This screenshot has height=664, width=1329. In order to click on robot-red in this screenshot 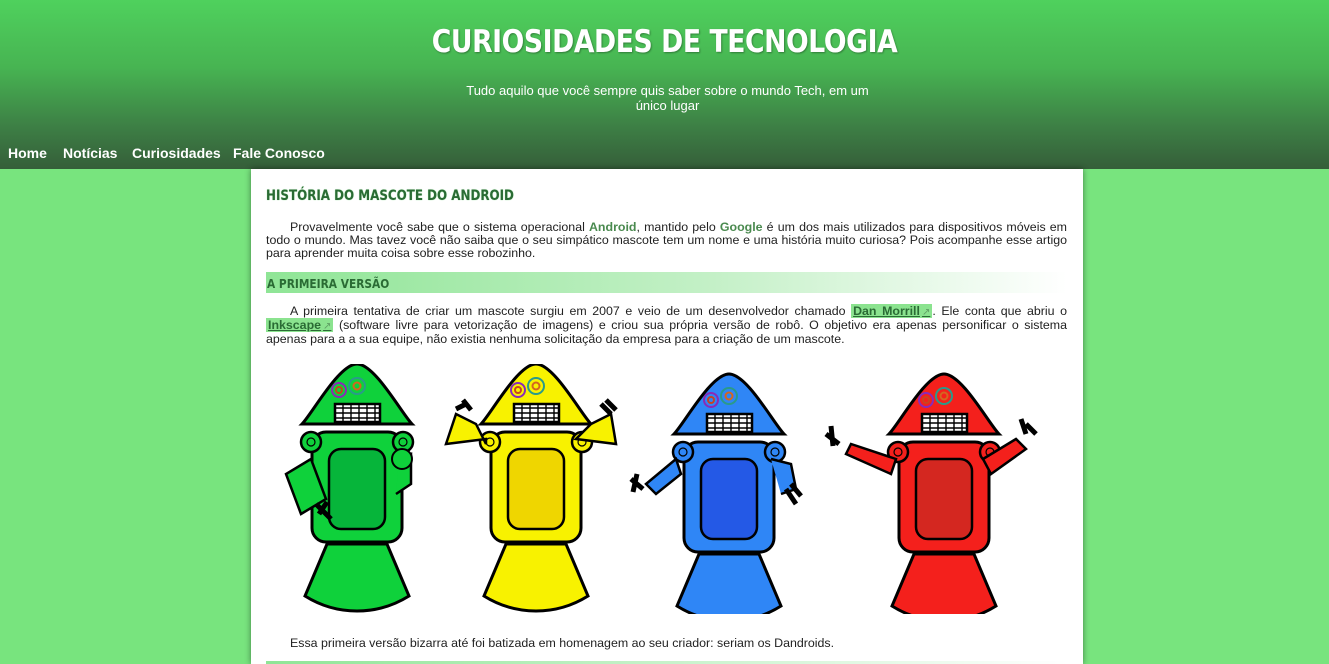, I will do `click(944, 493)`.